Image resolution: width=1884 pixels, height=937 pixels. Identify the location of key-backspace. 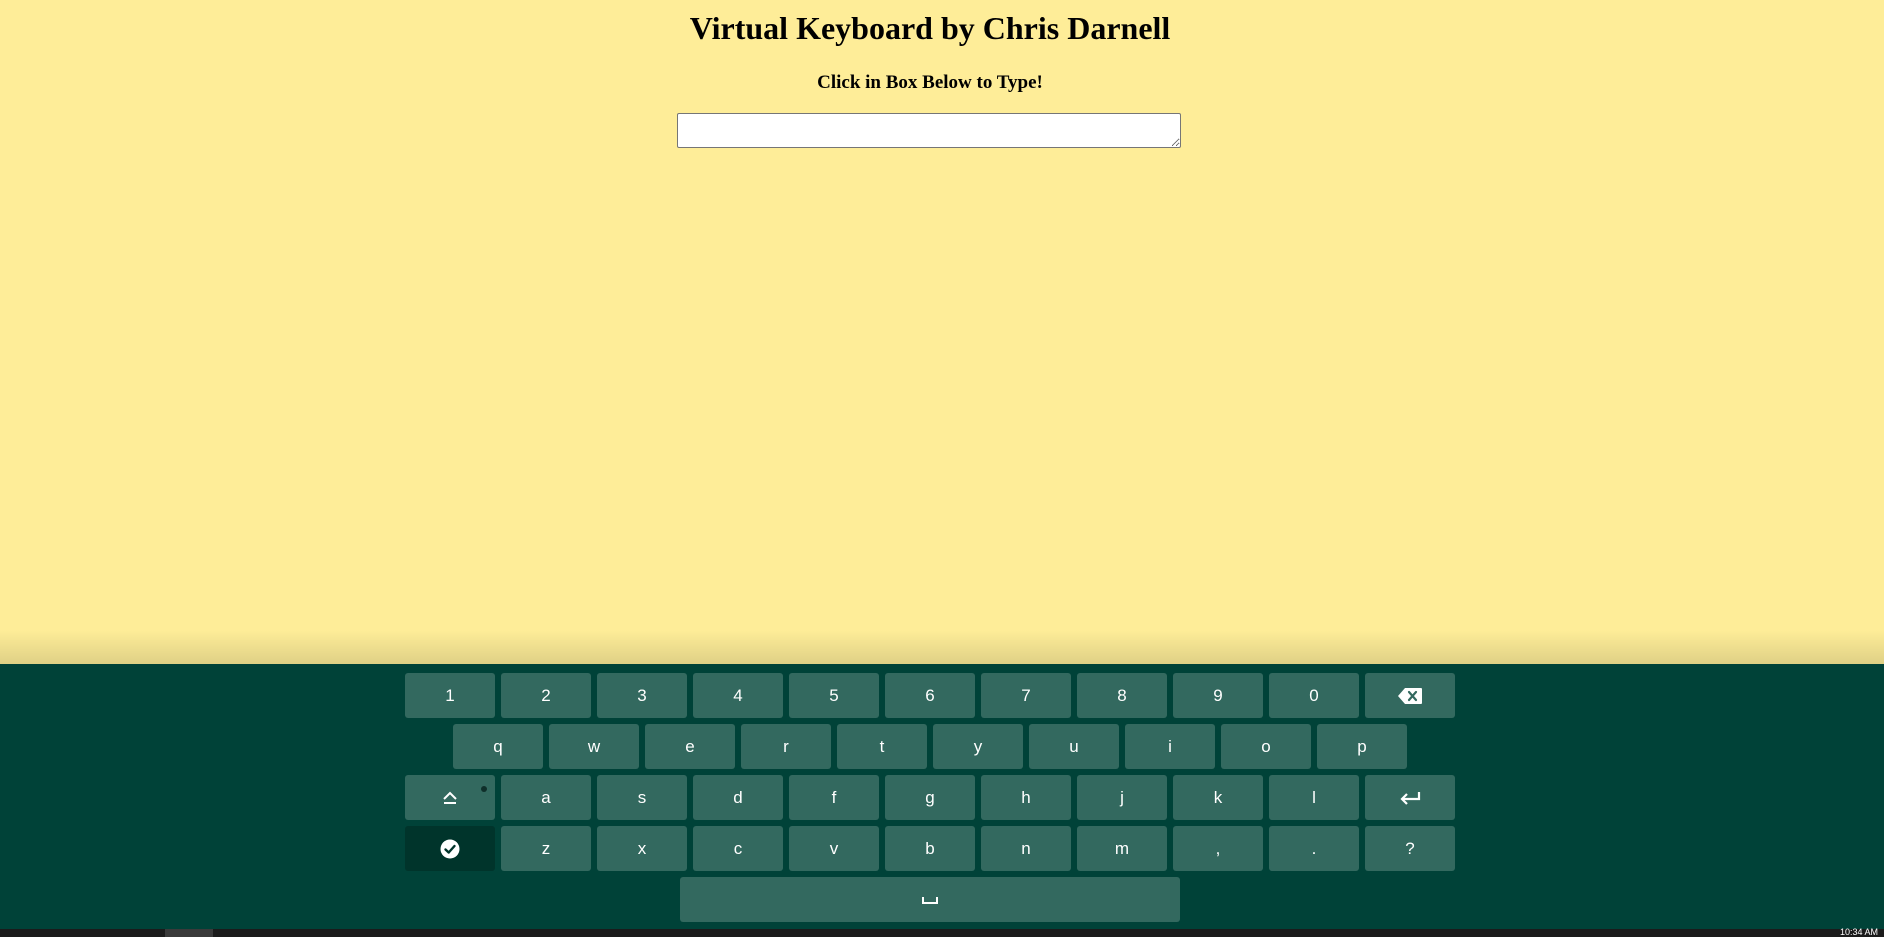
(1410, 695).